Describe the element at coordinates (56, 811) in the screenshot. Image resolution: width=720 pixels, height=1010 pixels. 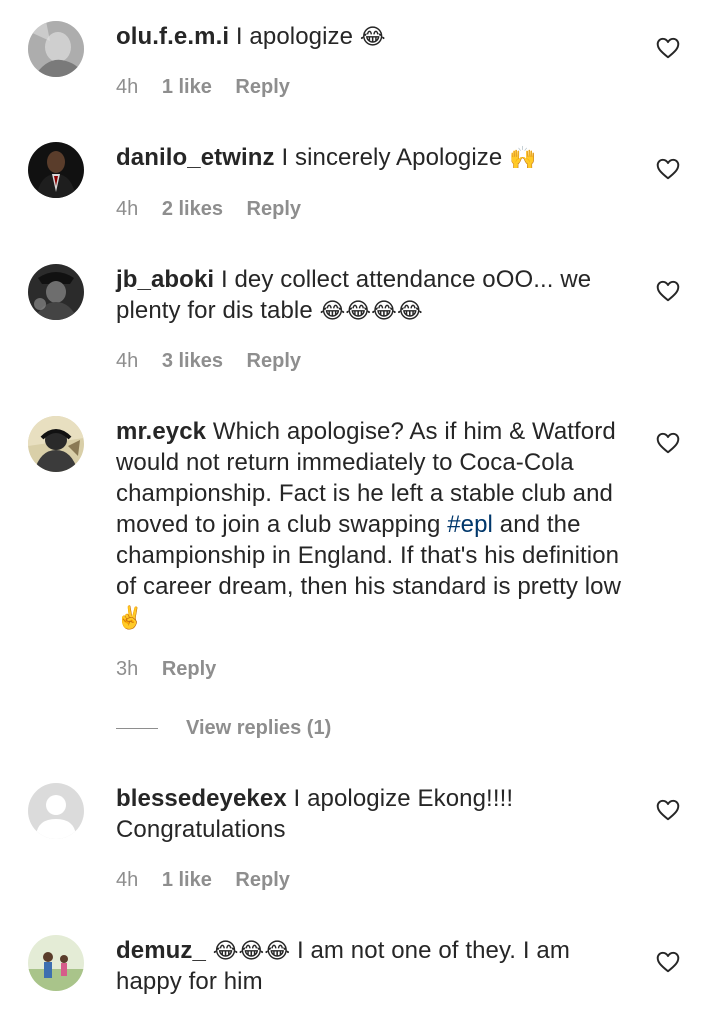
I see `default-avatar` at that location.